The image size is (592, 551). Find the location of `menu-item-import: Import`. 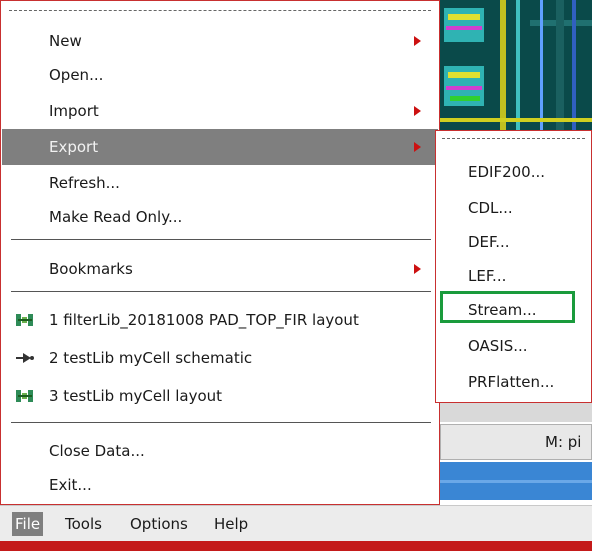

menu-item-import: Import is located at coordinates (220, 111).